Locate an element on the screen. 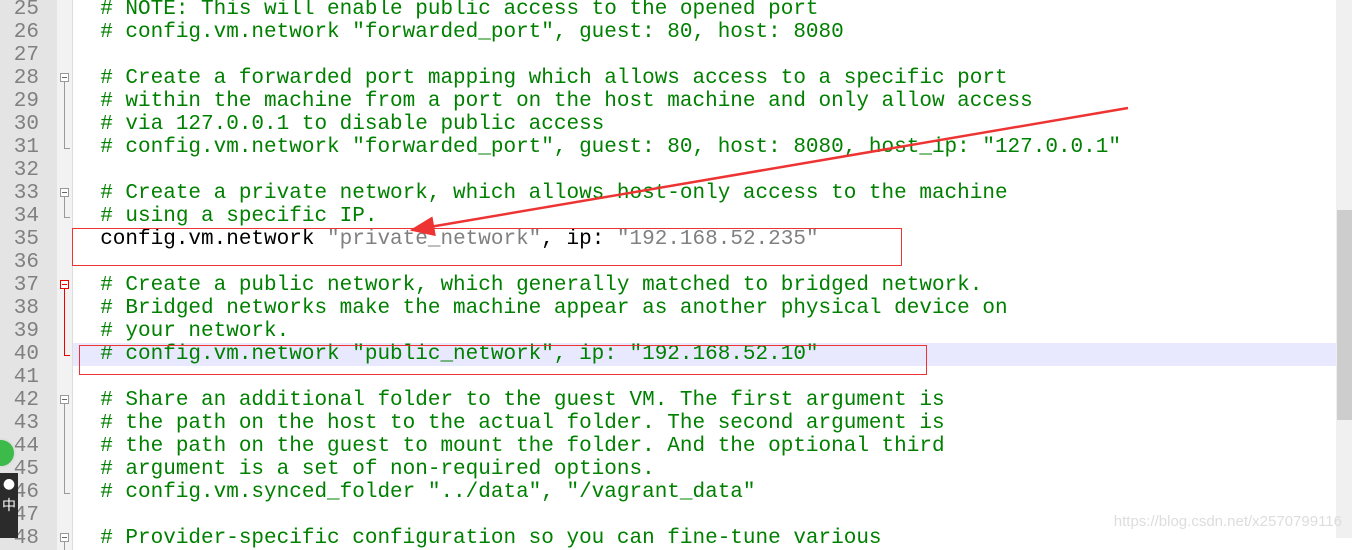 The height and width of the screenshot is (550, 1352). scrollbar-thumb is located at coordinates (1344, 315).